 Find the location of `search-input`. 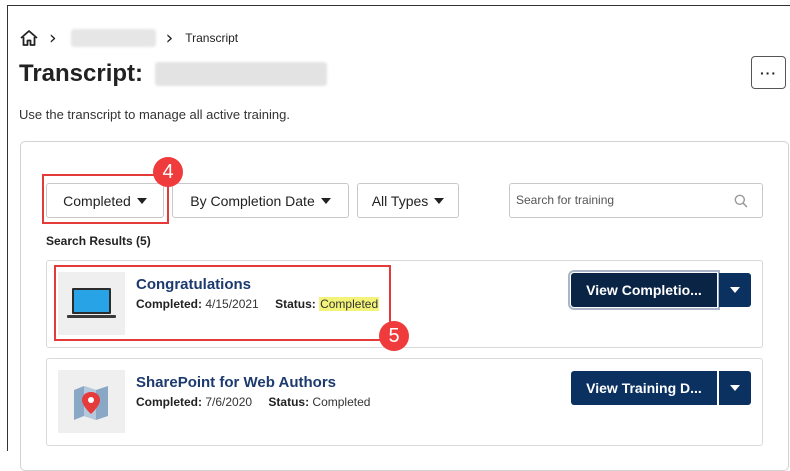

search-input is located at coordinates (616, 200).